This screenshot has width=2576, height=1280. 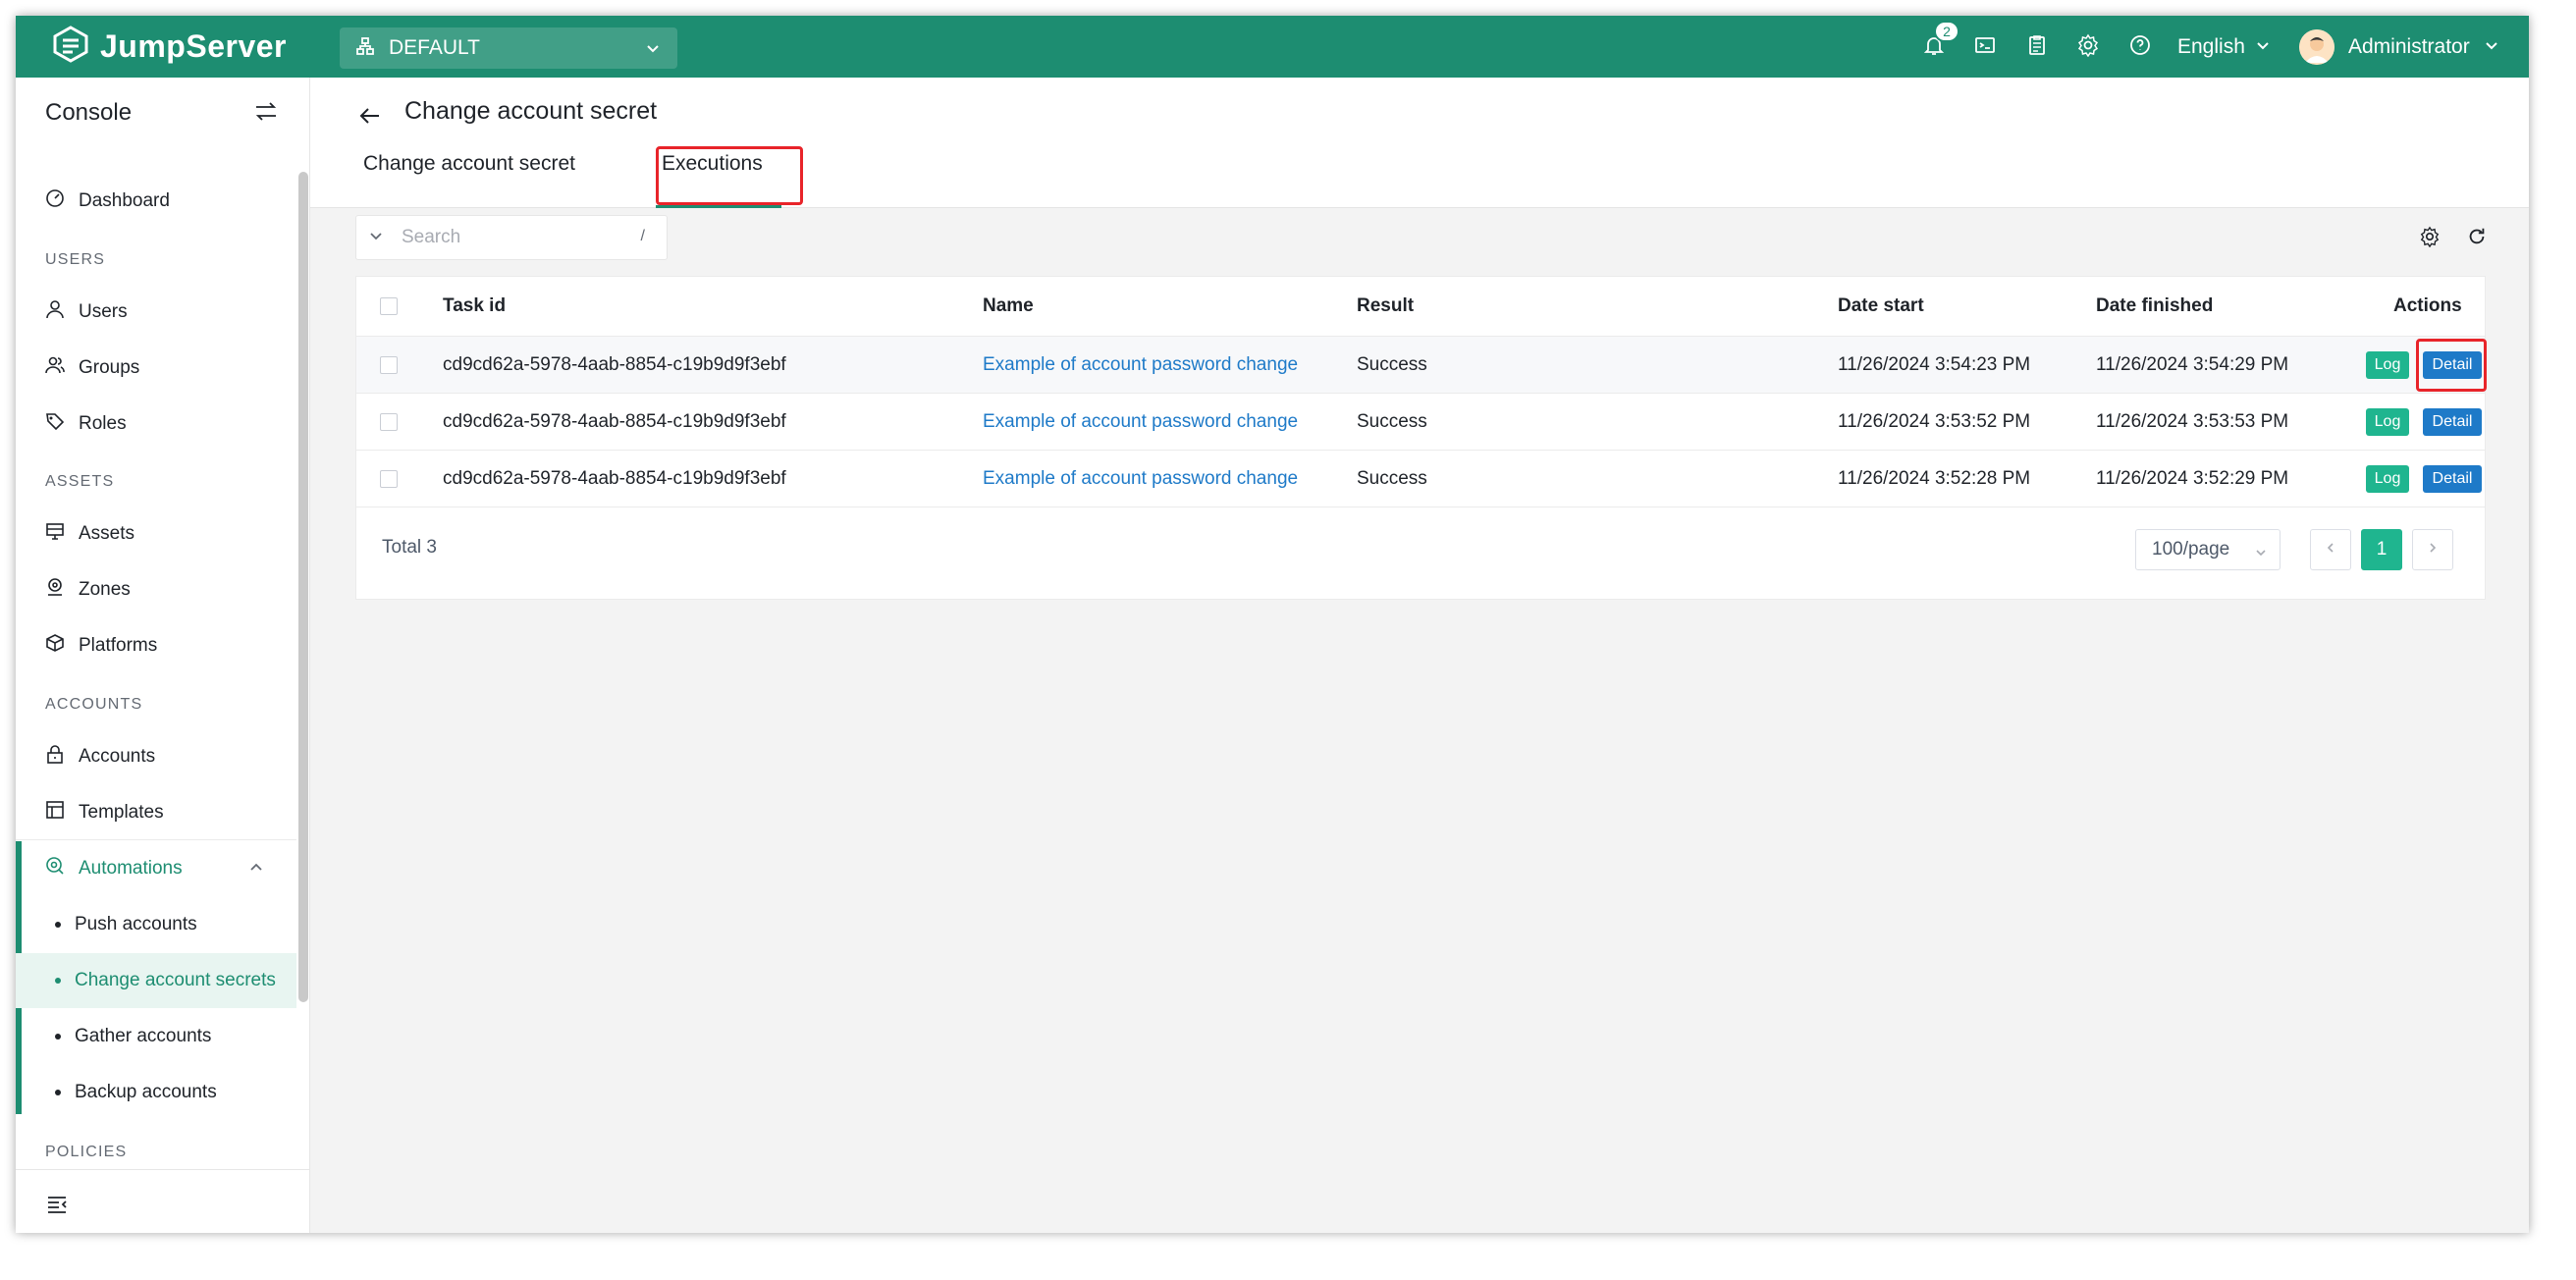 I want to click on location-icon, so click(x=62, y=590).